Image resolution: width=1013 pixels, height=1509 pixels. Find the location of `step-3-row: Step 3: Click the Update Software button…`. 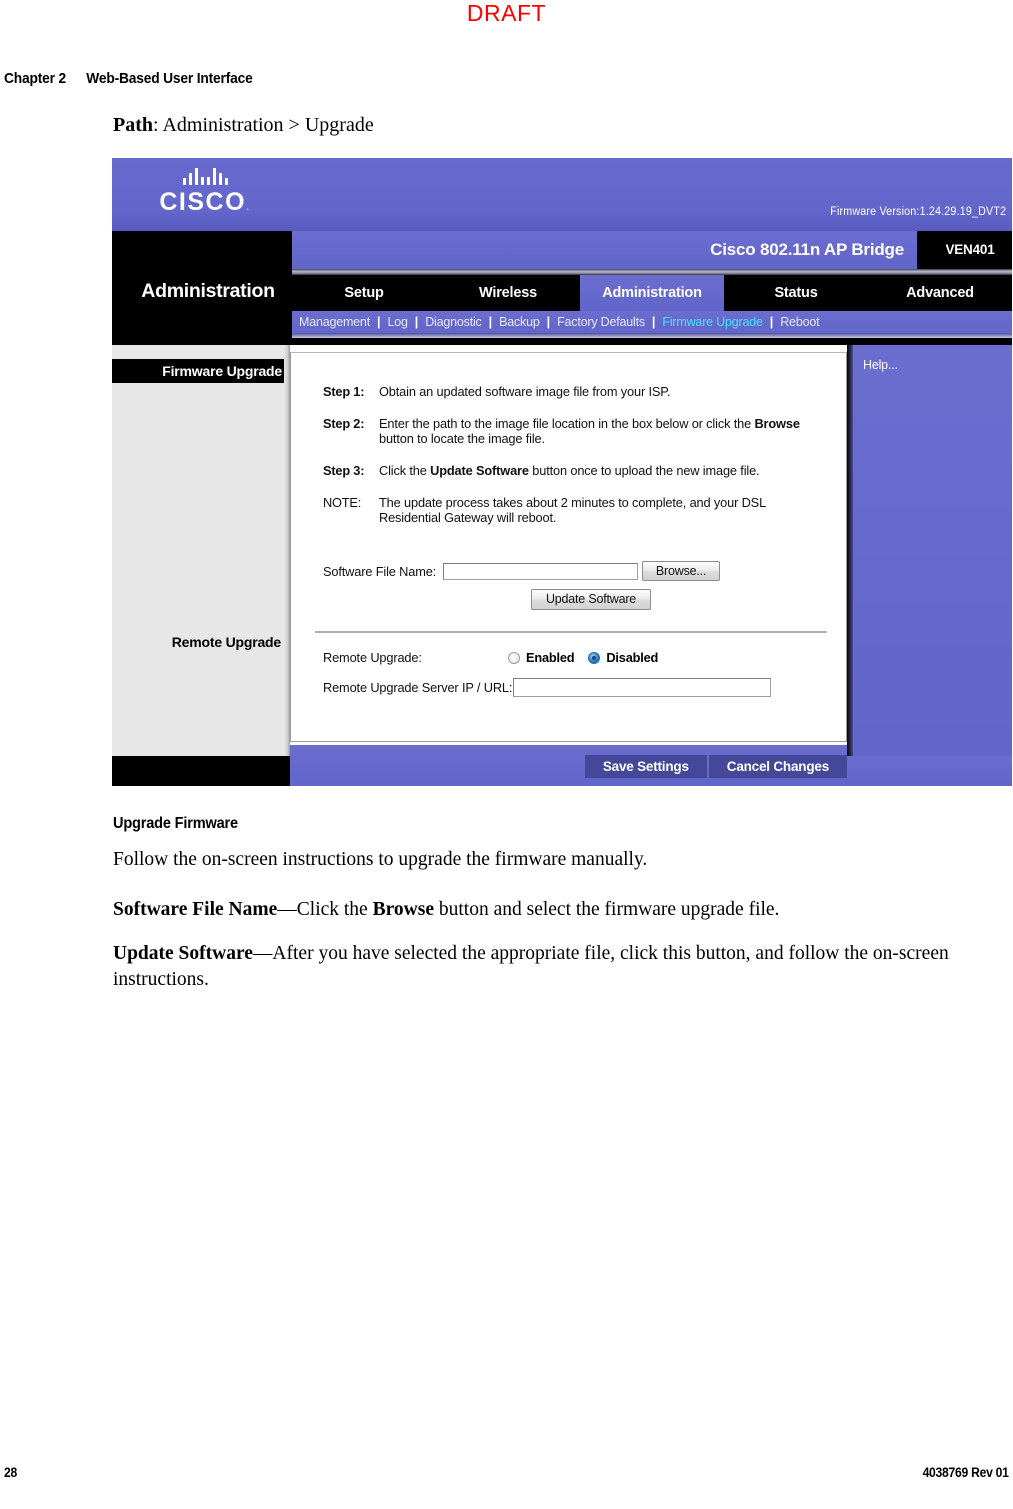

step-3-row: Step 3: Click the Update Software button… is located at coordinates (573, 470).